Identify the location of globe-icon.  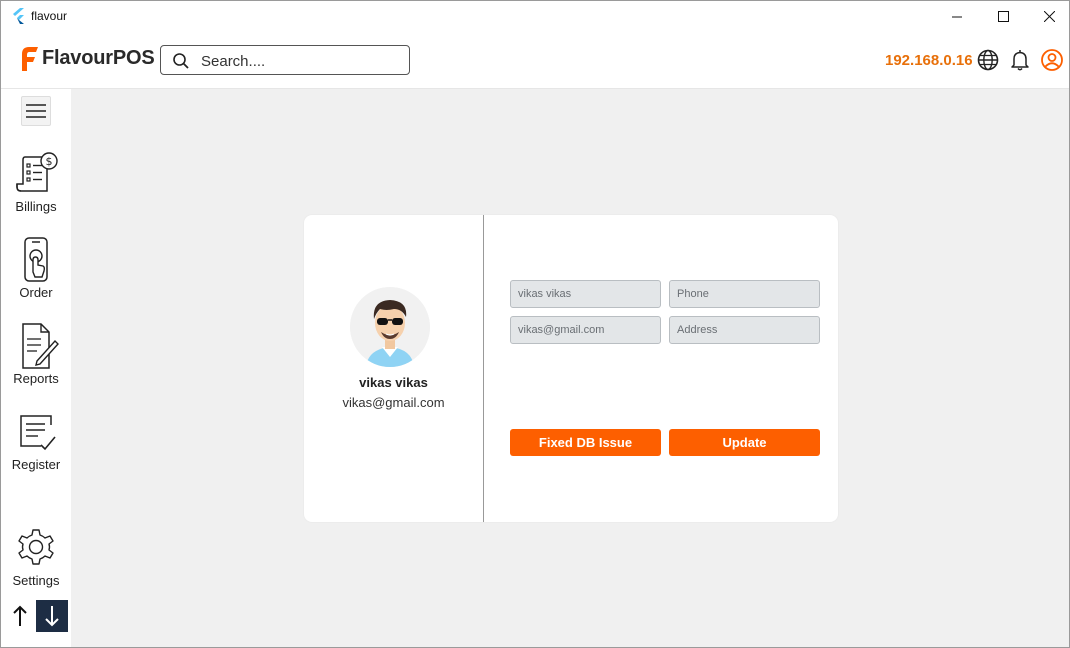
(988, 60).